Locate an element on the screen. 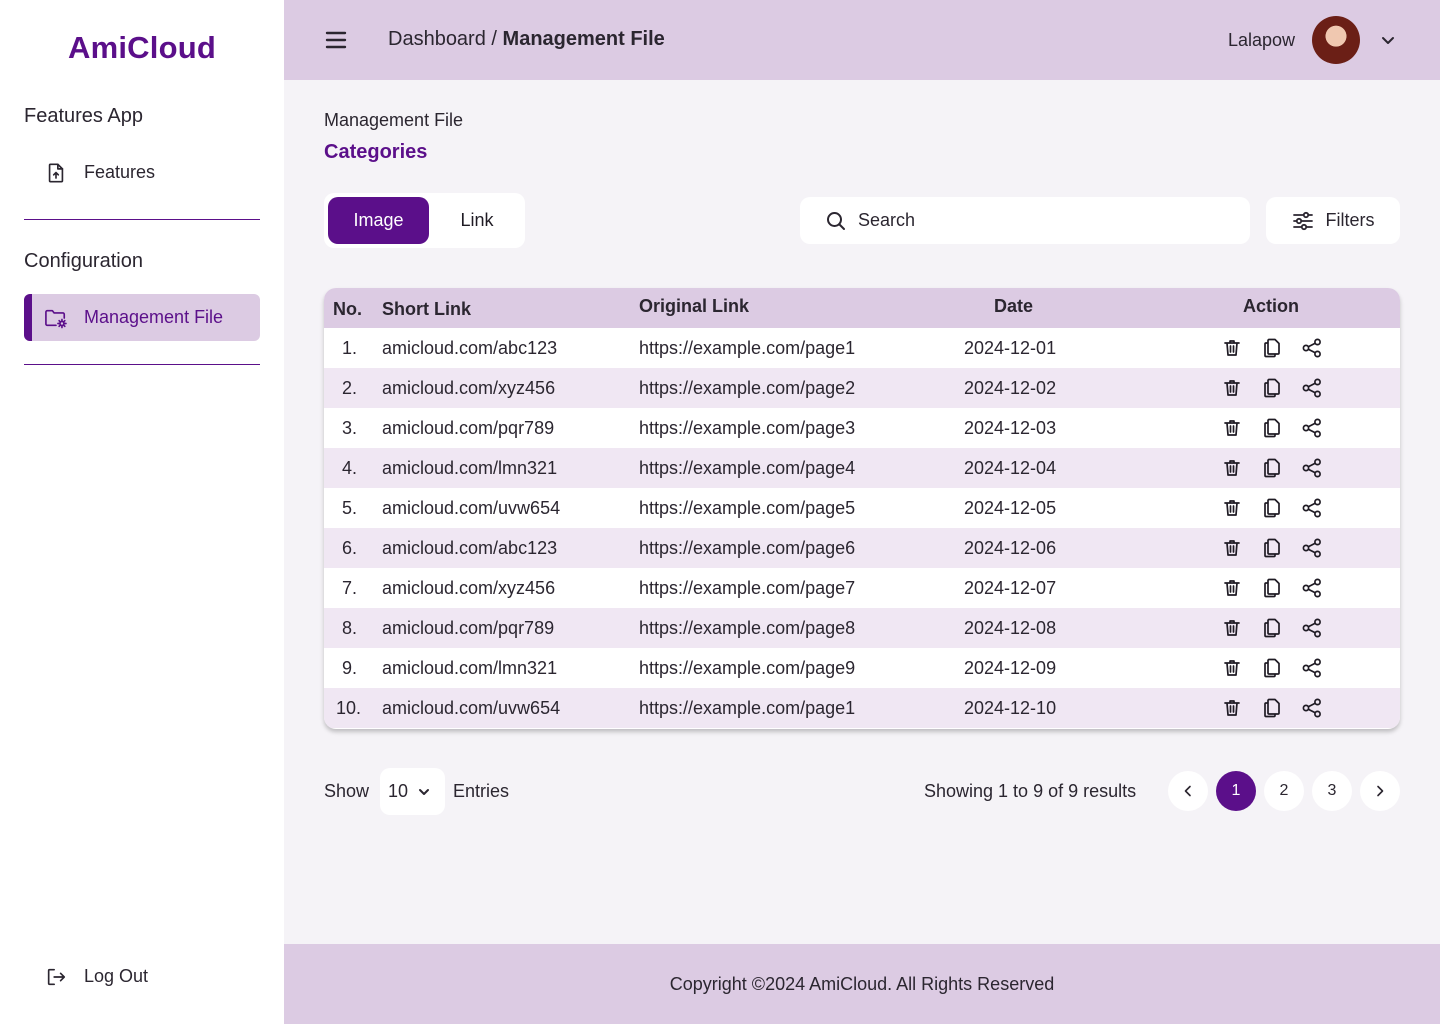 The image size is (1440, 1024). original-link: https://example.com/page3 is located at coordinates (747, 428).